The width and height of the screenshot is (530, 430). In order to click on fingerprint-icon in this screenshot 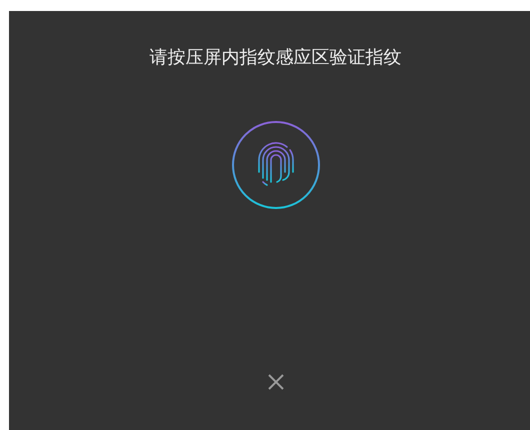, I will do `click(275, 165)`.